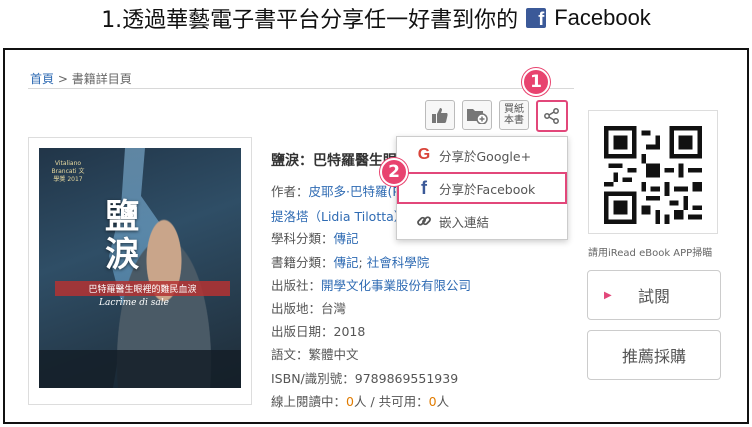  I want to click on qr-code-image, so click(653, 175).